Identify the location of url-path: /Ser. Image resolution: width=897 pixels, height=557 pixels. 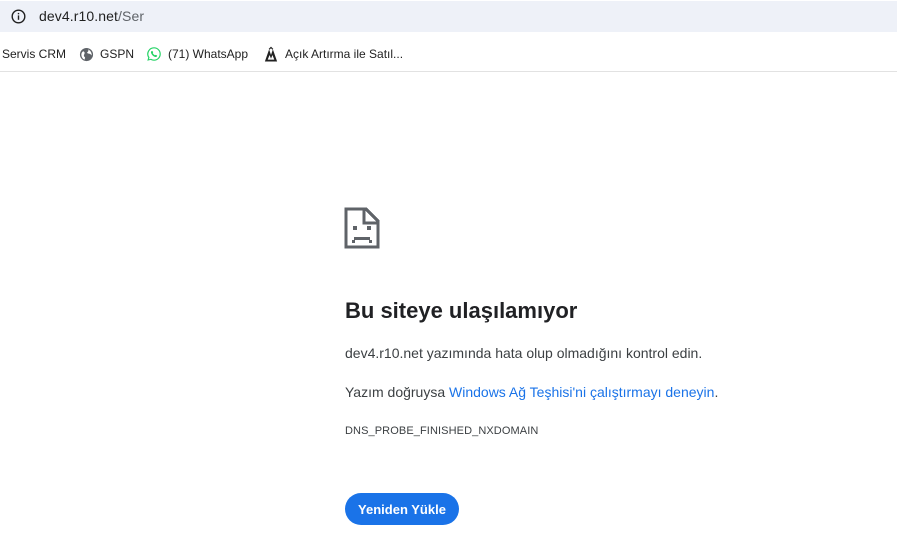
(131, 16).